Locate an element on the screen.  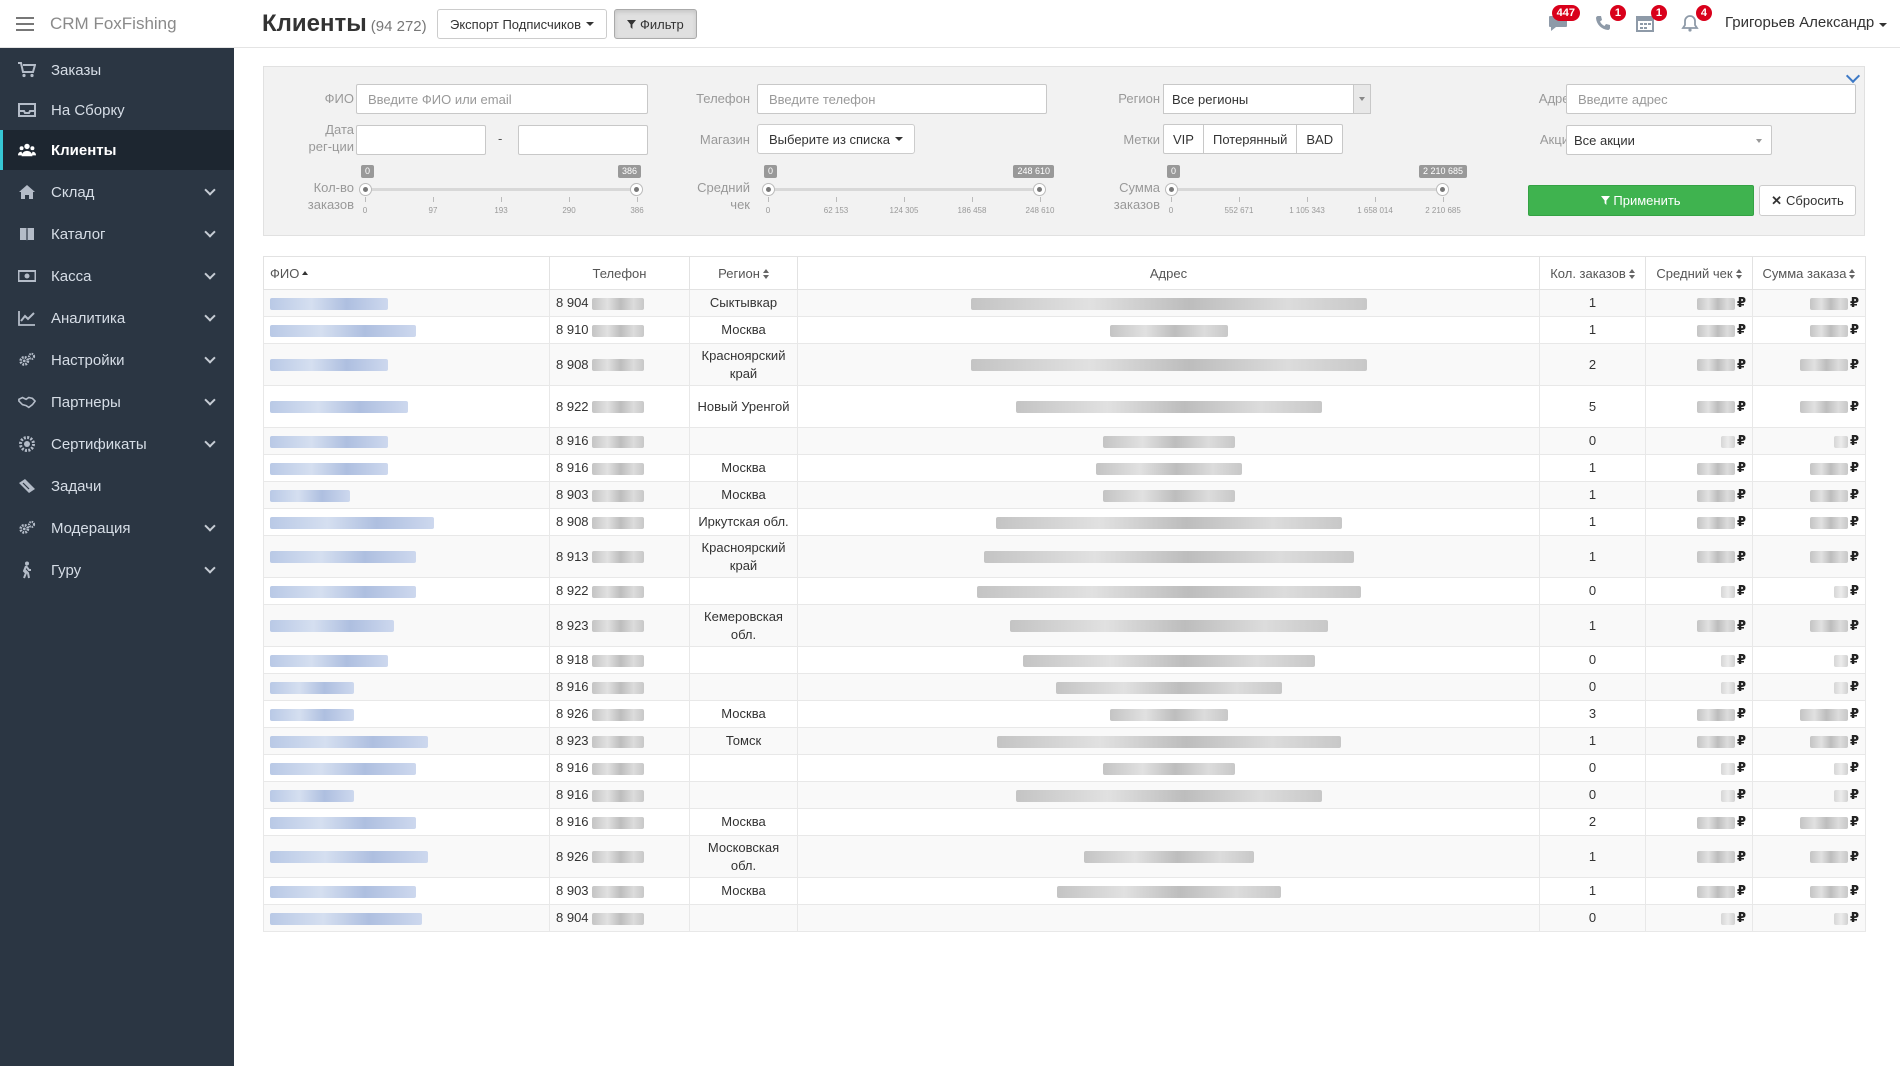
sidebar-item-orders: Заказы is located at coordinates (117, 70).